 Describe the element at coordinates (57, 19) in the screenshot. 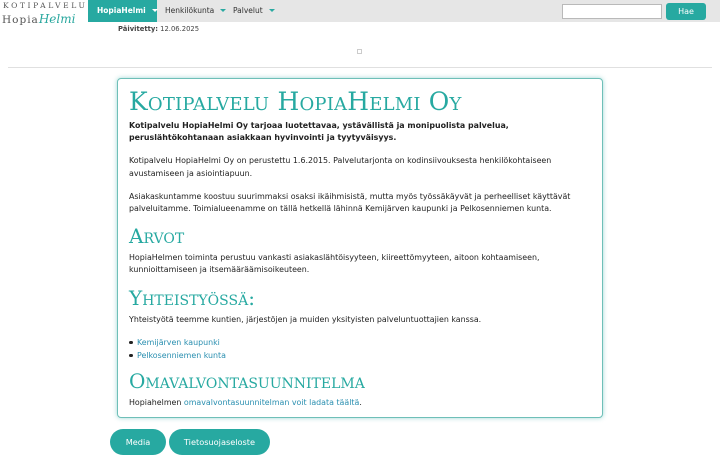

I see `logo-helmi-text: Helmi` at that location.